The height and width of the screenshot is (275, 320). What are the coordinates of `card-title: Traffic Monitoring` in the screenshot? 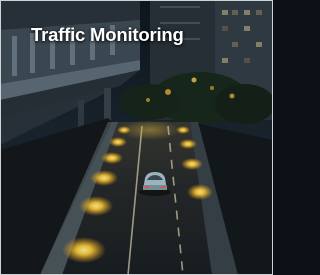 It's located at (107, 34).